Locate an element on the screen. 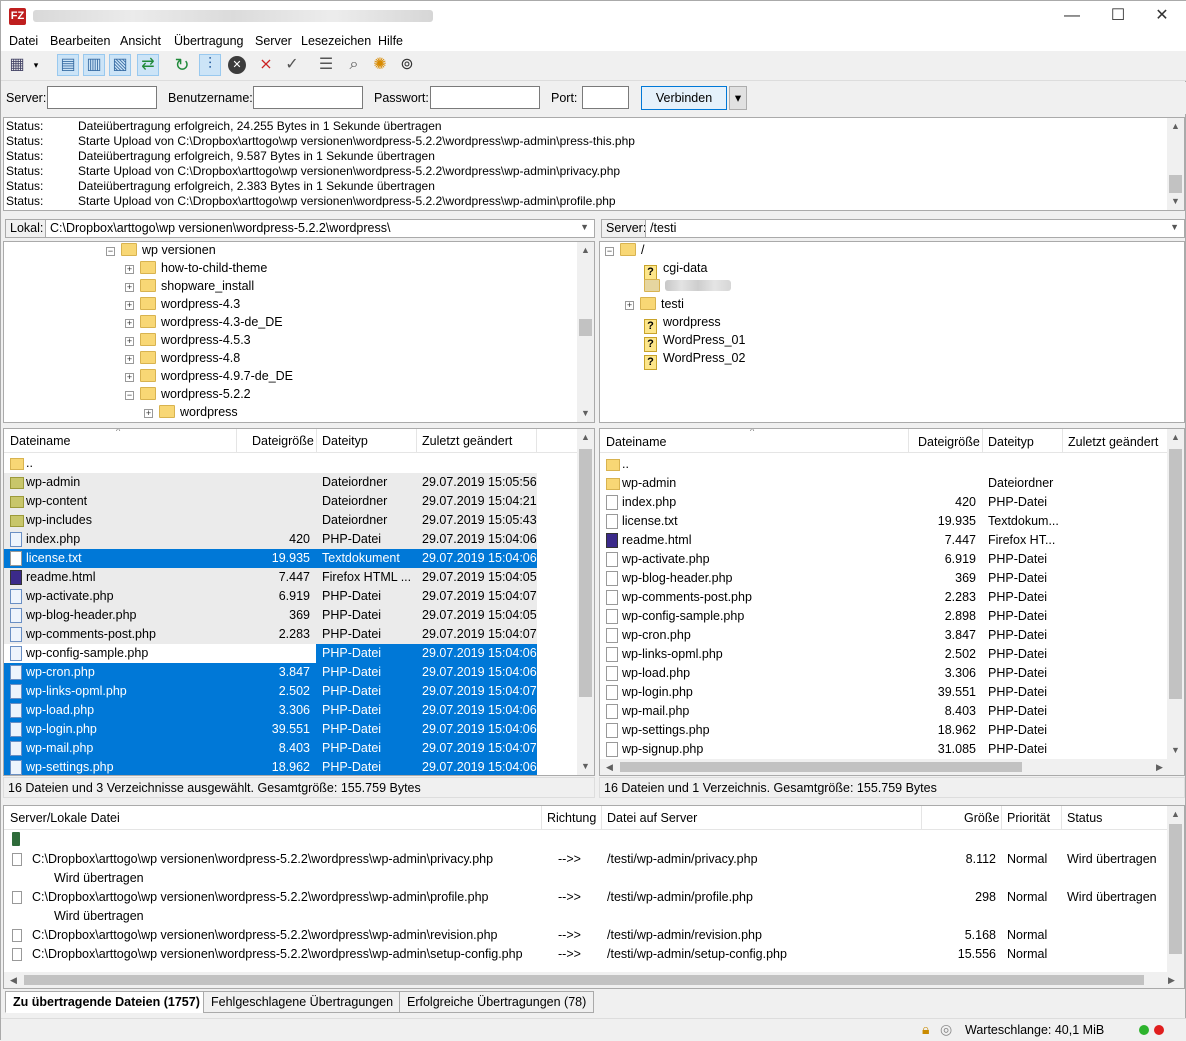 This screenshot has height=1041, width=1186. remote-file-row: wp-login.php 39.551 PHP-Datei is located at coordinates (883, 692).